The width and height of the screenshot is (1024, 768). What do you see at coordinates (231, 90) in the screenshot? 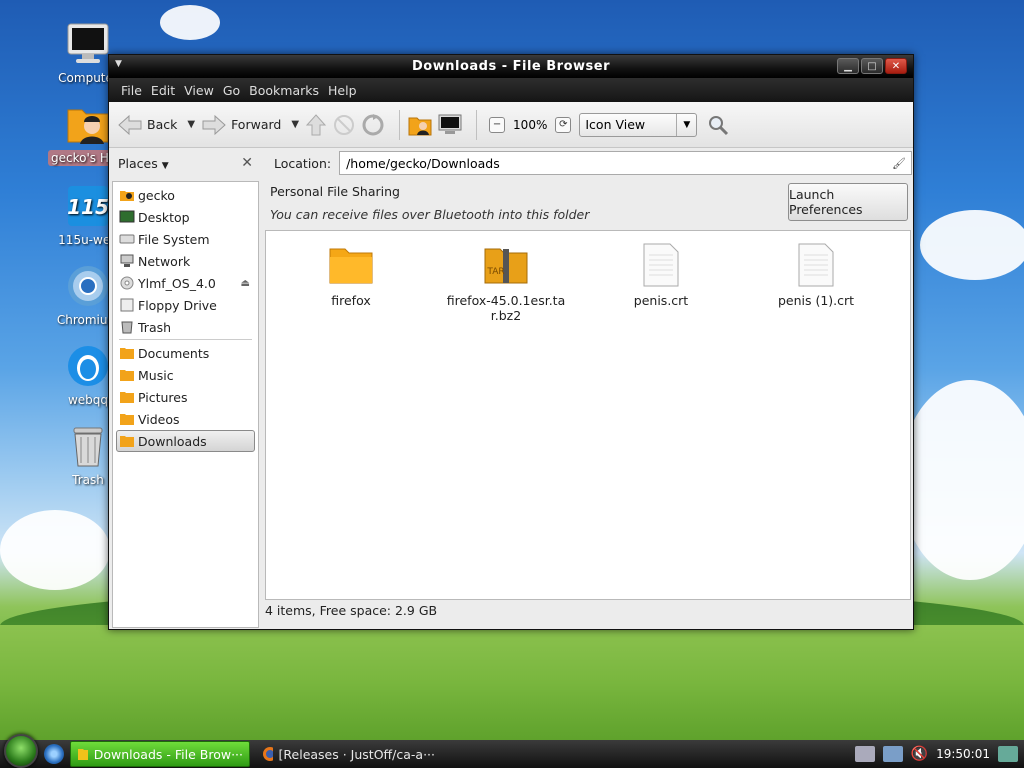
I see `menu-go: Go` at bounding box center [231, 90].